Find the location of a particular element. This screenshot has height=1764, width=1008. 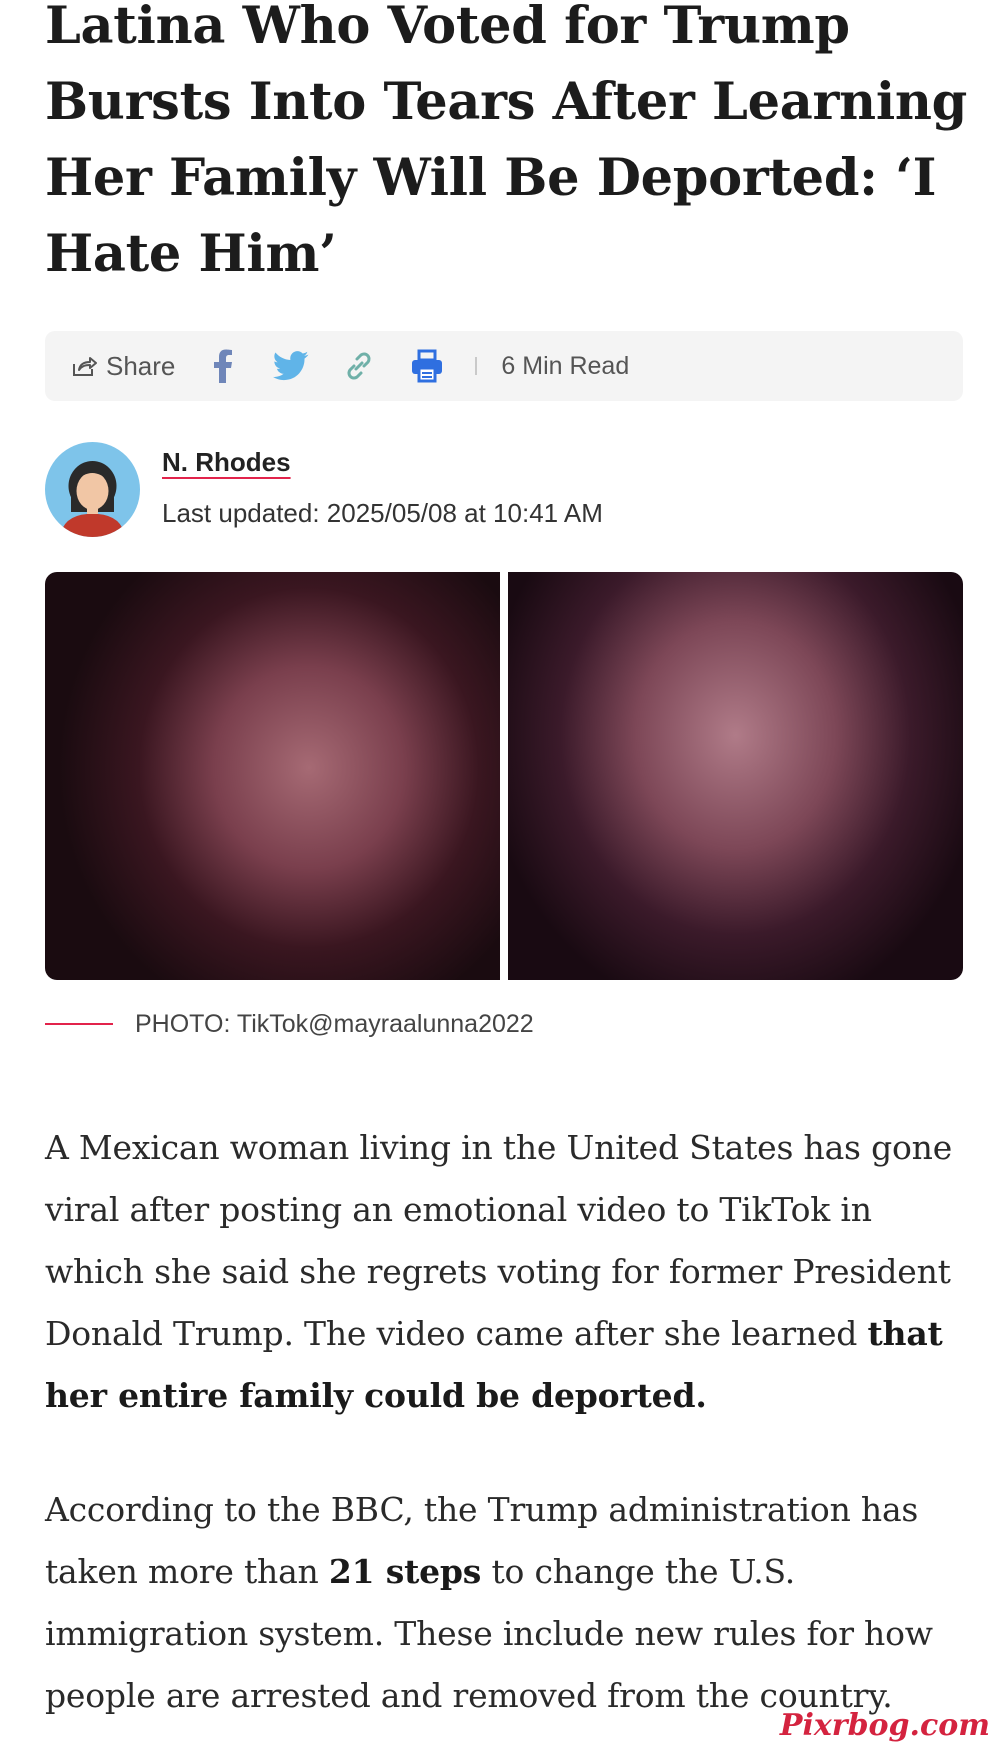

author-avatar is located at coordinates (92, 489).